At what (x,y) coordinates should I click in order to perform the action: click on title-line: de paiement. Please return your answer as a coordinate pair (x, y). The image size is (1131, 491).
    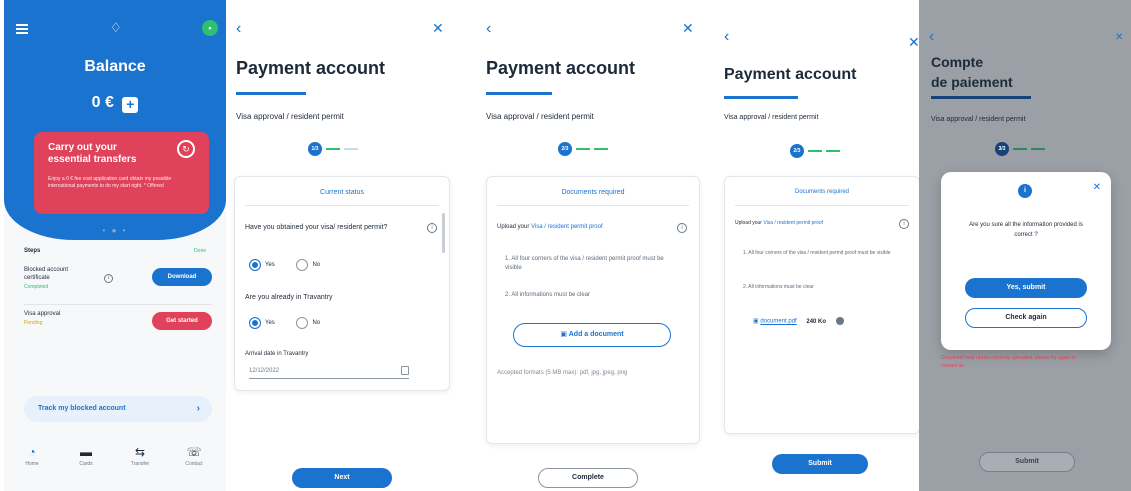
    Looking at the image, I should click on (972, 82).